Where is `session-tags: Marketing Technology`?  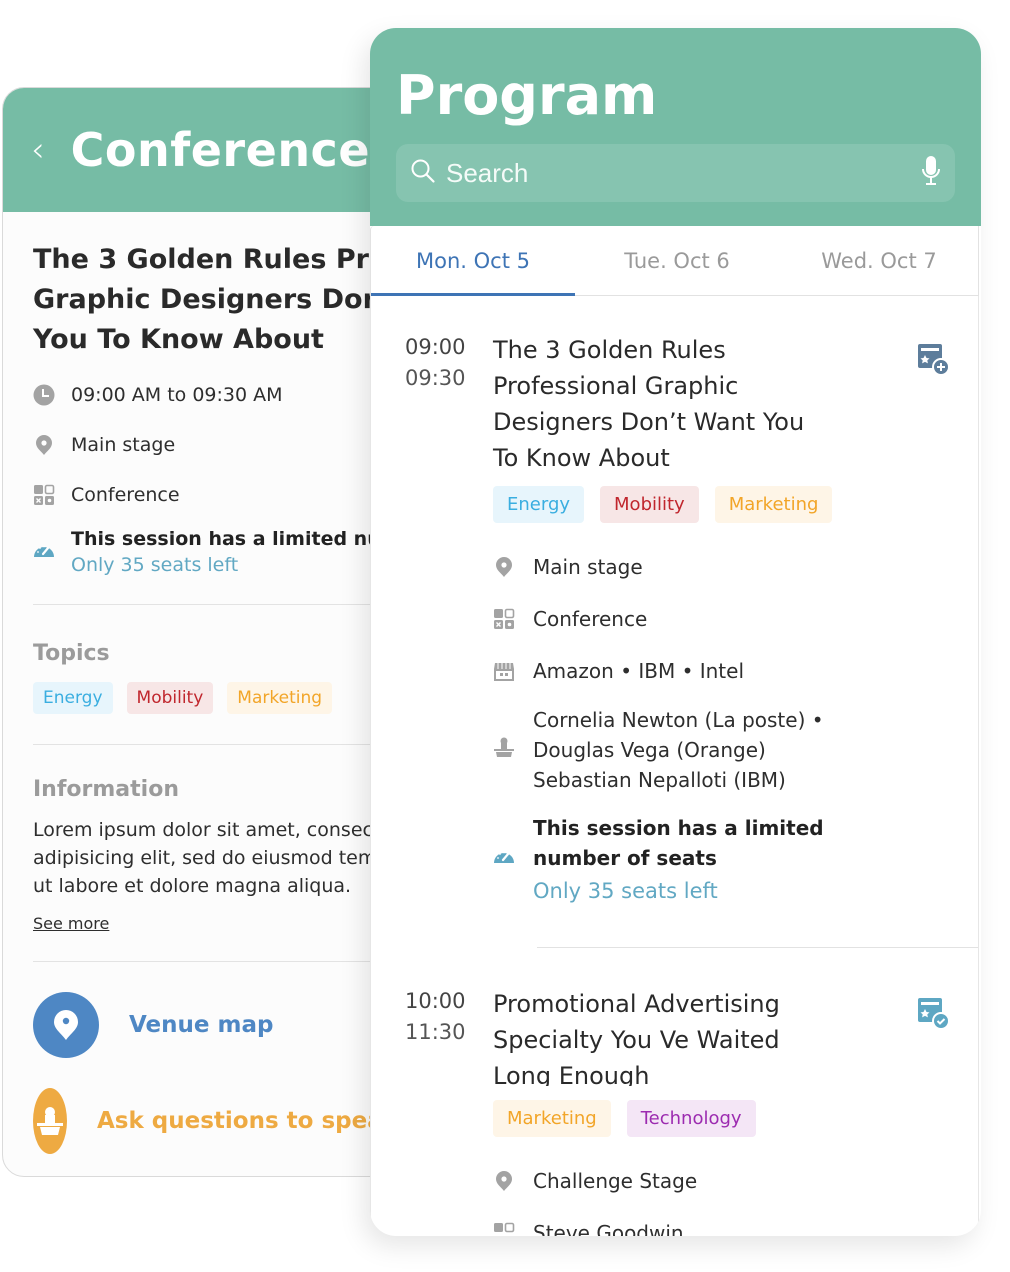
session-tags: Marketing Technology is located at coordinates (735, 1118).